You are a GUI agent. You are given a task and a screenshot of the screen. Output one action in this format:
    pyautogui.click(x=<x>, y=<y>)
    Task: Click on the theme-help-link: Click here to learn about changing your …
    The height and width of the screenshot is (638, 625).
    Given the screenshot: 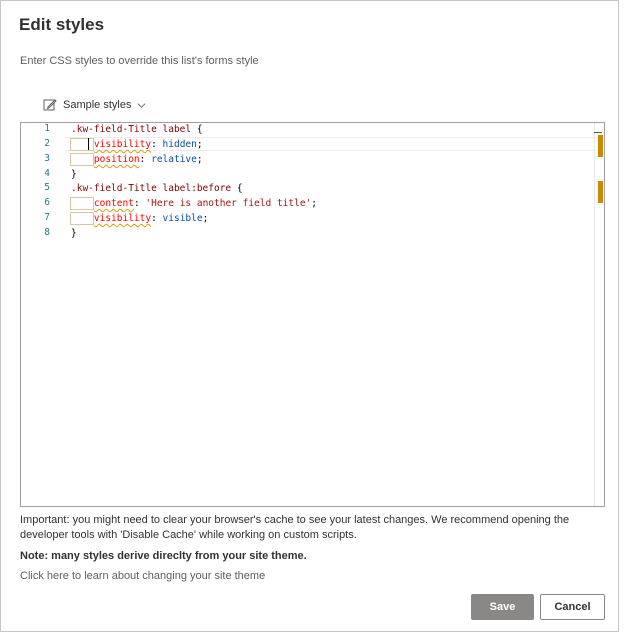 What is the action you would take?
    pyautogui.click(x=142, y=576)
    